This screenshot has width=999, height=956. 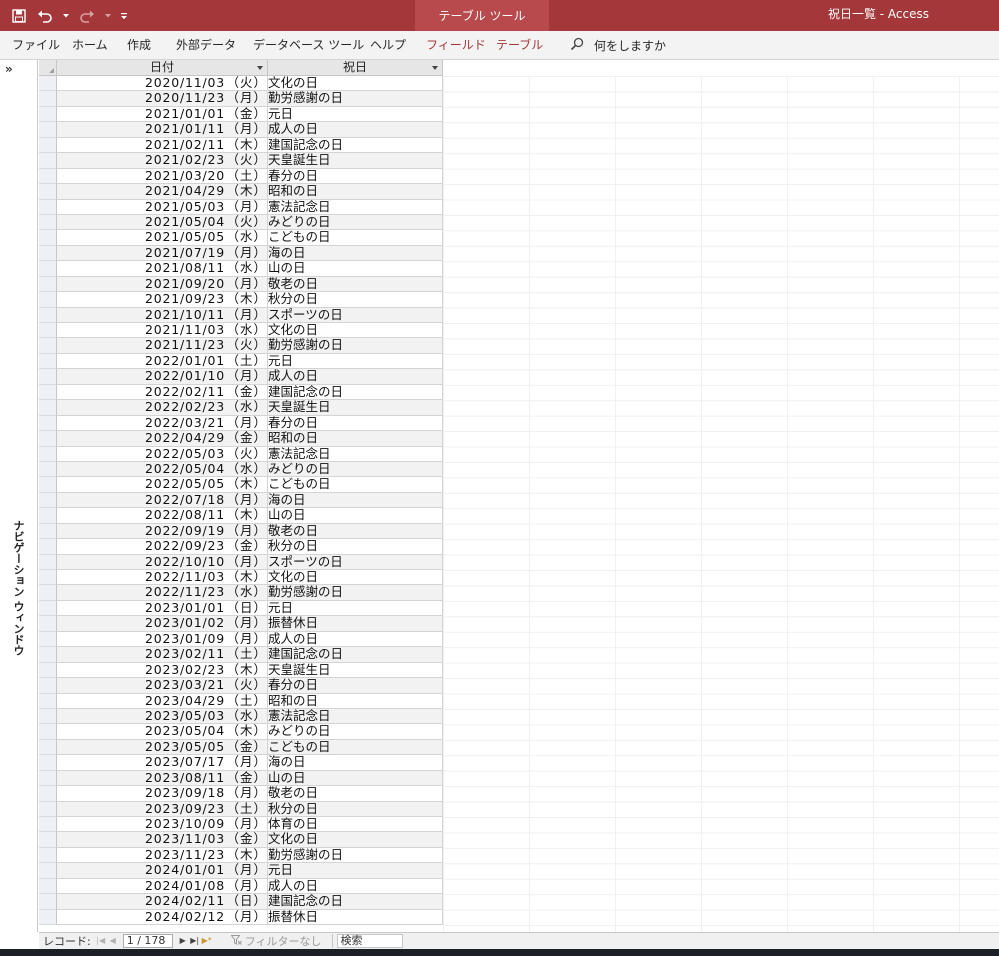 I want to click on table-row: 2021/01/01（金） 元日, so click(x=241, y=114).